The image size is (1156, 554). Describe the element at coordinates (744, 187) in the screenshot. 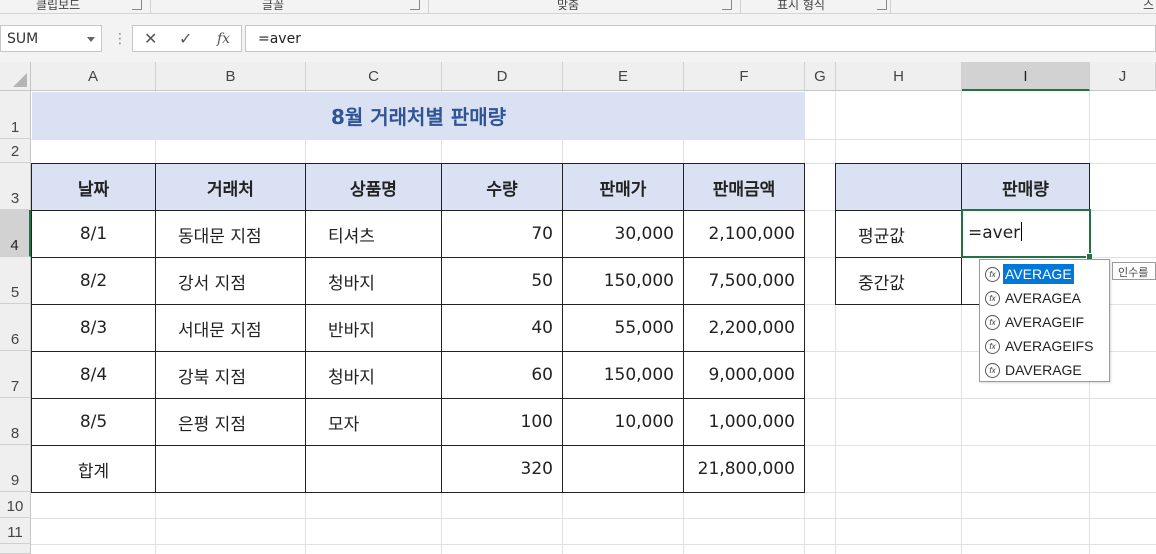

I see `header-amount: 판매금액` at that location.